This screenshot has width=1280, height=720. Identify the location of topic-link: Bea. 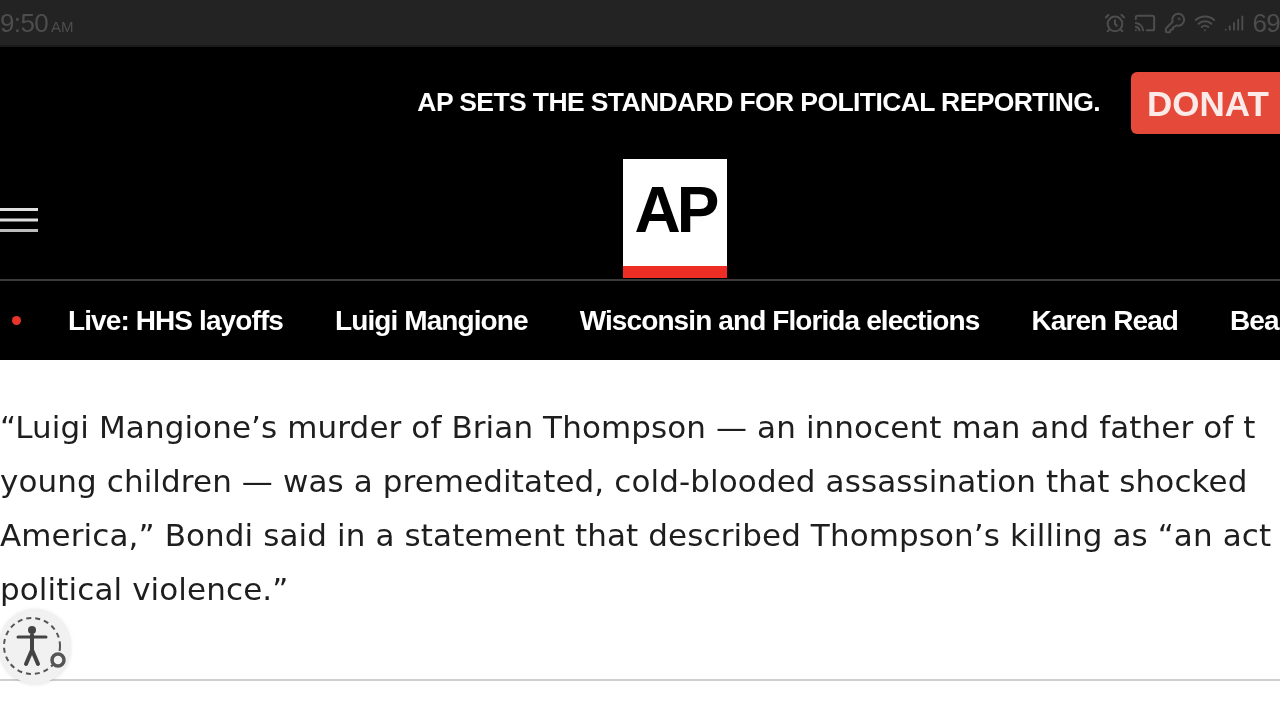
(1254, 320).